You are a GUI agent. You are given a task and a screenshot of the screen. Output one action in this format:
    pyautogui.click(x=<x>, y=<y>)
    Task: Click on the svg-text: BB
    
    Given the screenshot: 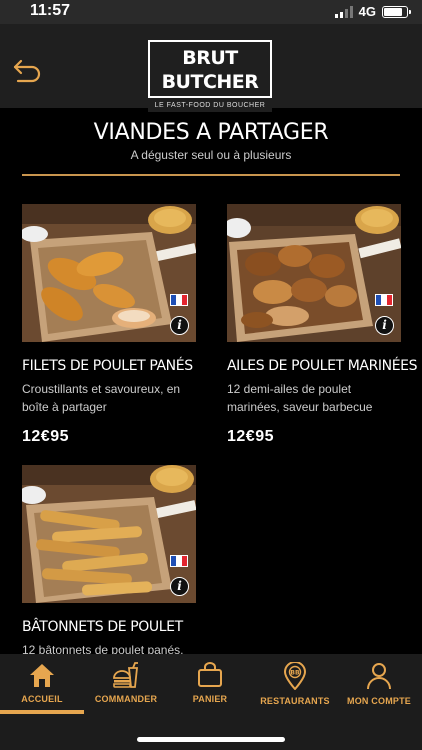 What is the action you would take?
    pyautogui.click(x=295, y=673)
    